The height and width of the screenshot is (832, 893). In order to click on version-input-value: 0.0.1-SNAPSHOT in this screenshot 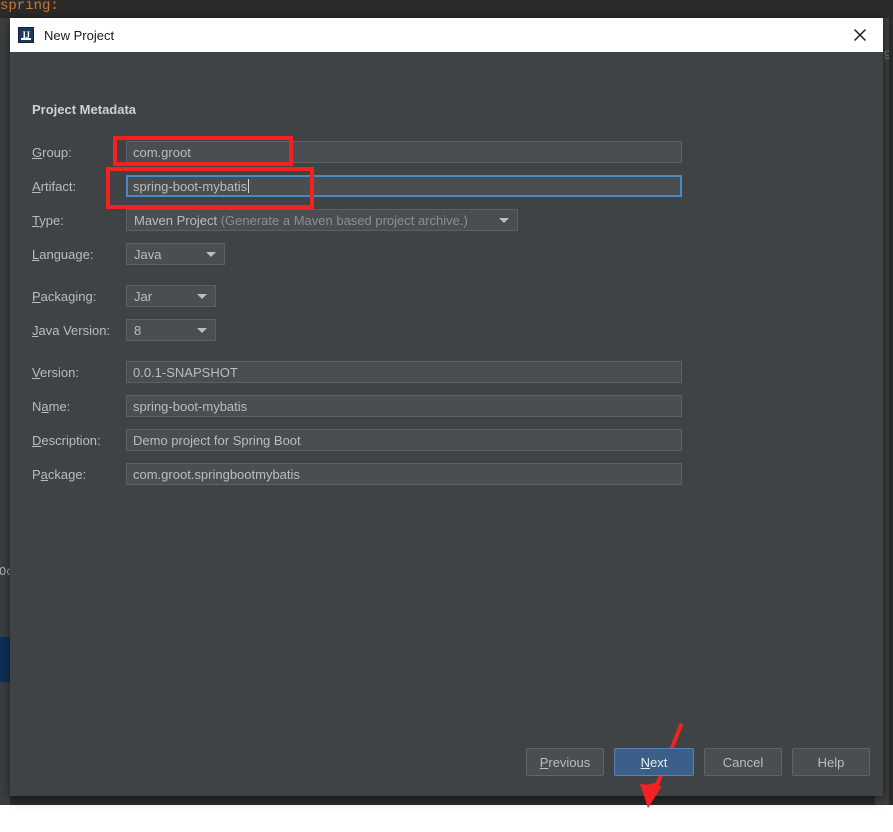, I will do `click(185, 372)`.